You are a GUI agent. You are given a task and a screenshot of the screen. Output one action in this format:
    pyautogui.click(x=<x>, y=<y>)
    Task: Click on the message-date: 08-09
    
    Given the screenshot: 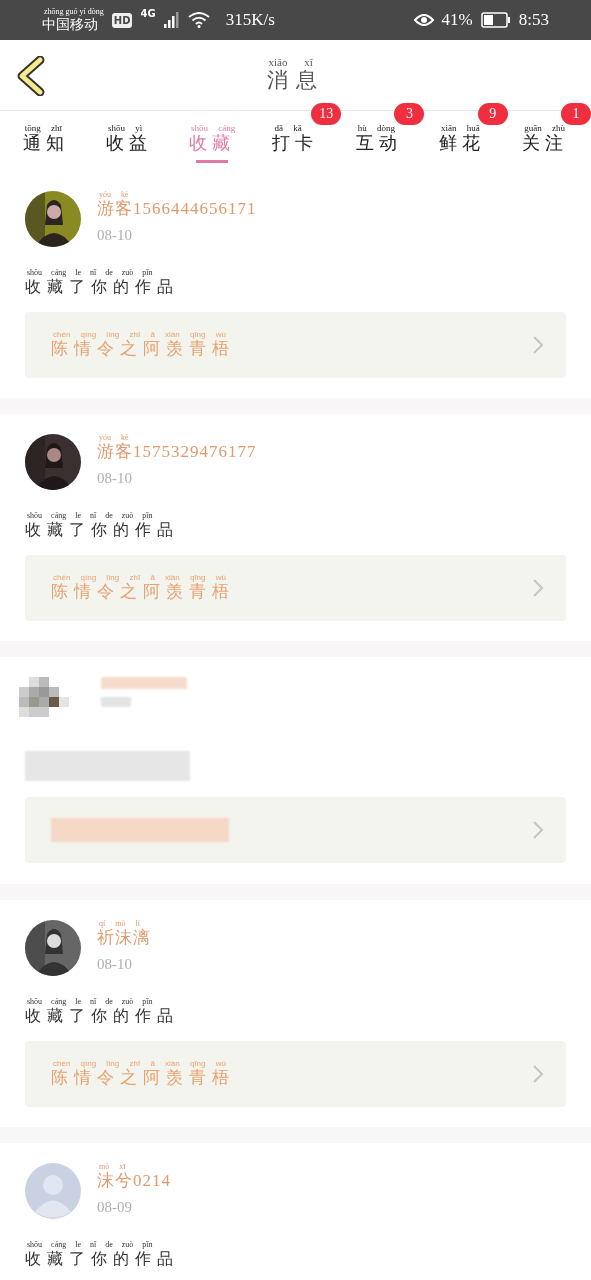 What is the action you would take?
    pyautogui.click(x=115, y=1207)
    